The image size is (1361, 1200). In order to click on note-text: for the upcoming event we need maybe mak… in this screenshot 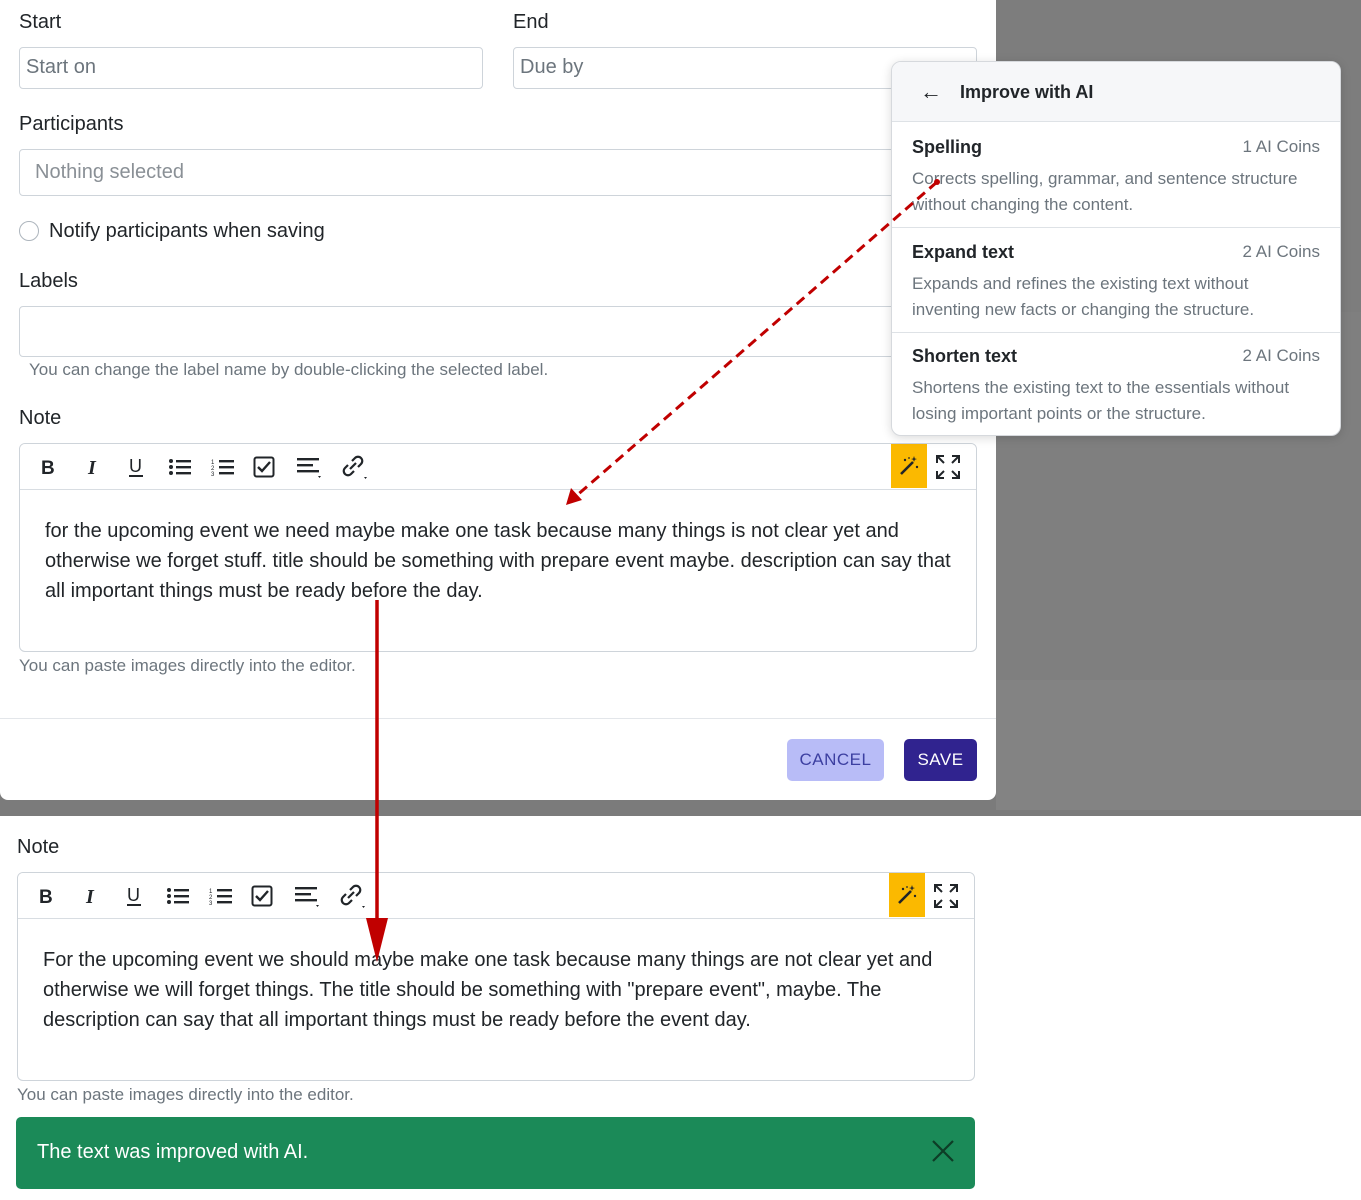, I will do `click(505, 561)`.